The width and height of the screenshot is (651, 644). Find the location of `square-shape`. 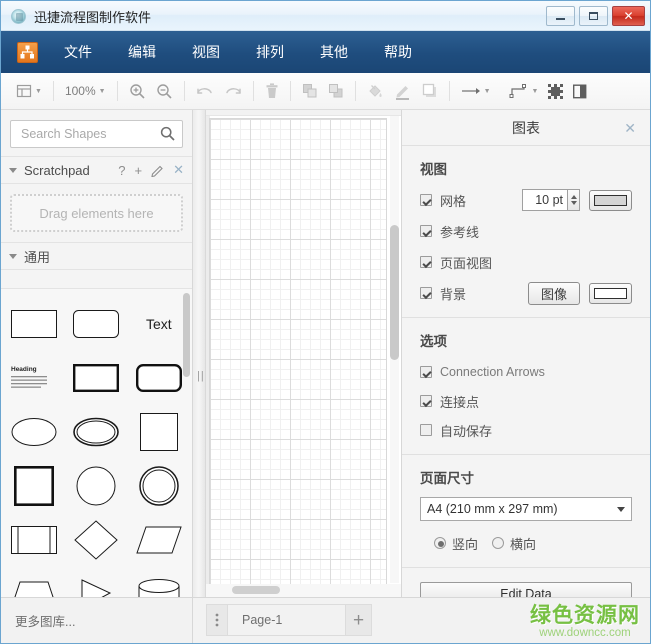

square-shape is located at coordinates (159, 432).